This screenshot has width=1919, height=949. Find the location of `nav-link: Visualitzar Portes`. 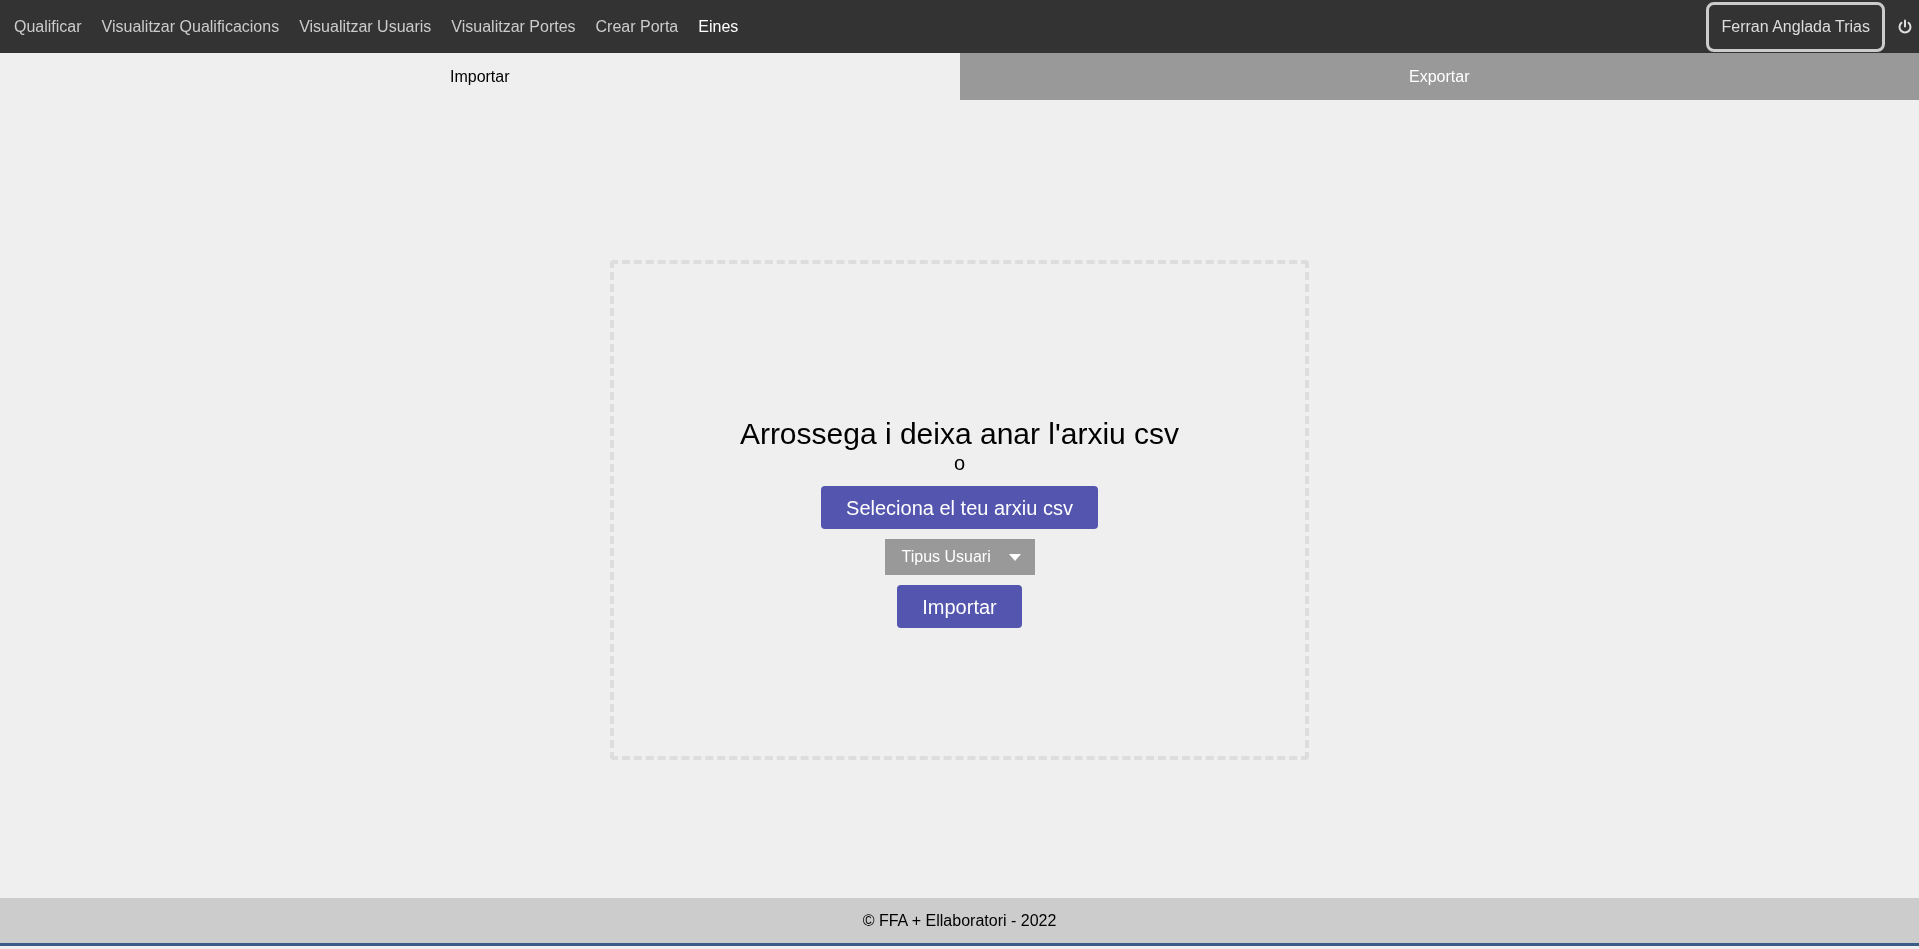

nav-link: Visualitzar Portes is located at coordinates (513, 26).